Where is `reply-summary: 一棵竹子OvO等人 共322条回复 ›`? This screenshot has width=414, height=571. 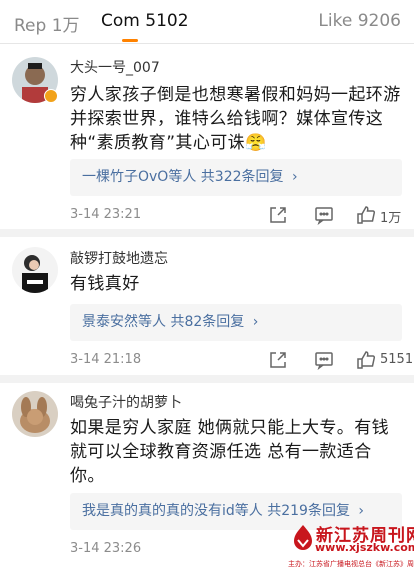 reply-summary: 一棵竹子OvO等人 共322条回复 › is located at coordinates (236, 177).